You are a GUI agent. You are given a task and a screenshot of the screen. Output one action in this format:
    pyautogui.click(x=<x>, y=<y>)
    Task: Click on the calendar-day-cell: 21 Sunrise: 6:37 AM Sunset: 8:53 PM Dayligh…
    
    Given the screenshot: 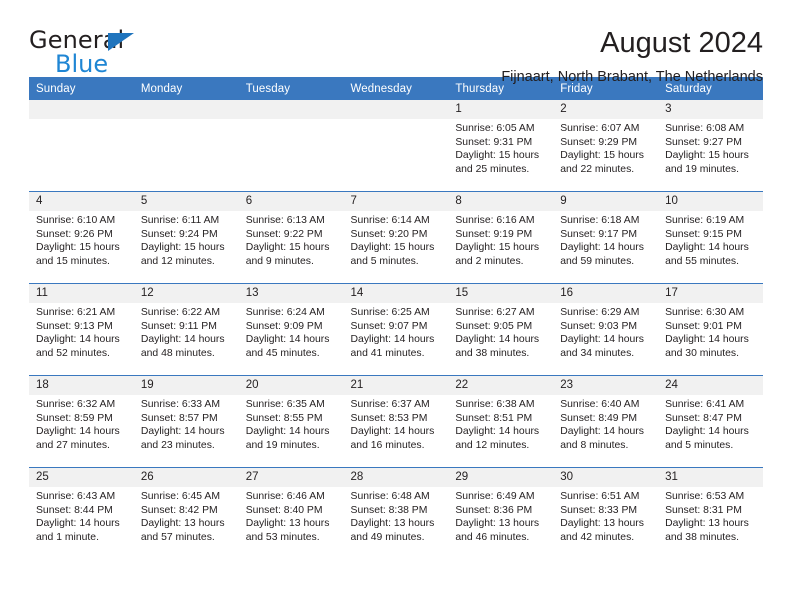 What is the action you would take?
    pyautogui.click(x=396, y=421)
    